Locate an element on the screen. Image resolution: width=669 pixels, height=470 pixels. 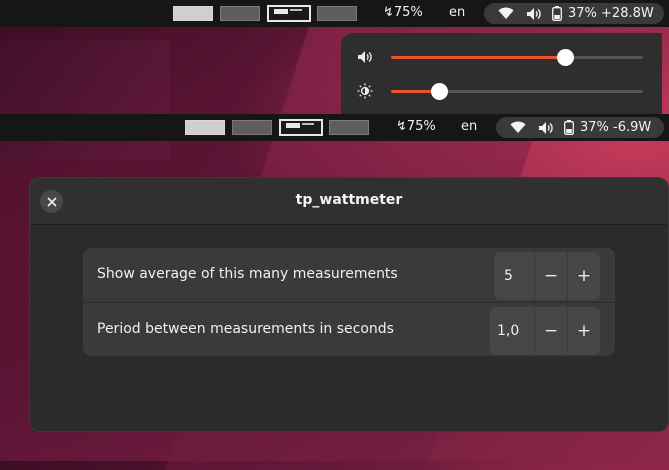
system-status-area: 37% +28.8W is located at coordinates (574, 13).